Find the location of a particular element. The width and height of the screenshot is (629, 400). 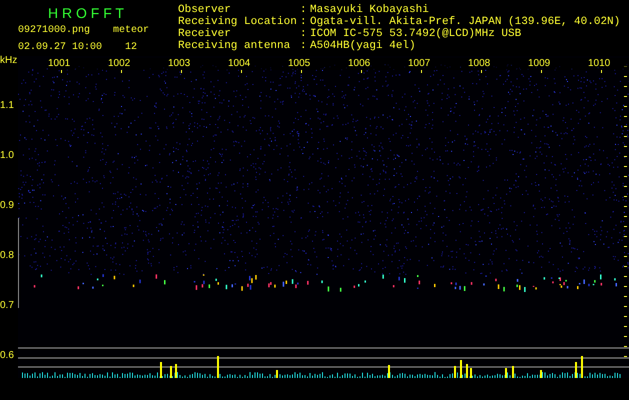

x-axis-label: 1001 is located at coordinates (59, 63).